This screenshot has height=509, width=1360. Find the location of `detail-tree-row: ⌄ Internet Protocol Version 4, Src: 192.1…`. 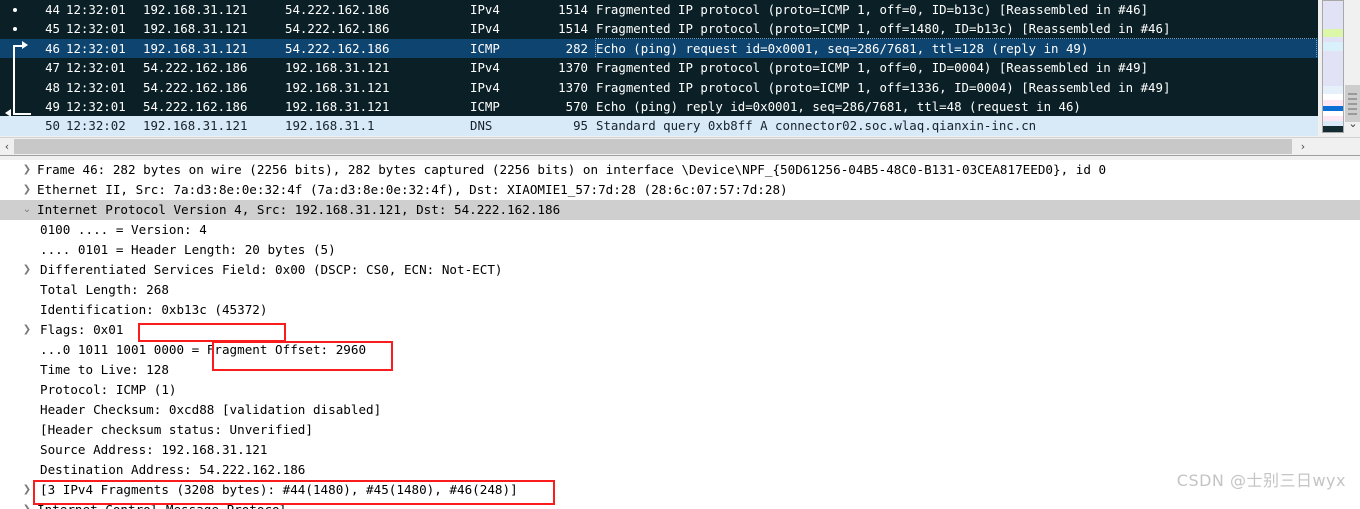

detail-tree-row: ⌄ Internet Protocol Version 4, Src: 192.1… is located at coordinates (680, 210).